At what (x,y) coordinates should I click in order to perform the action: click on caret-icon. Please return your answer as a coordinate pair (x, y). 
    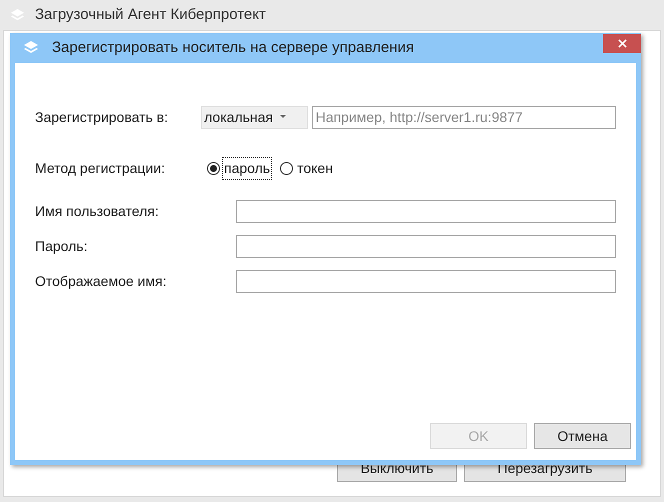
    Looking at the image, I should click on (283, 117).